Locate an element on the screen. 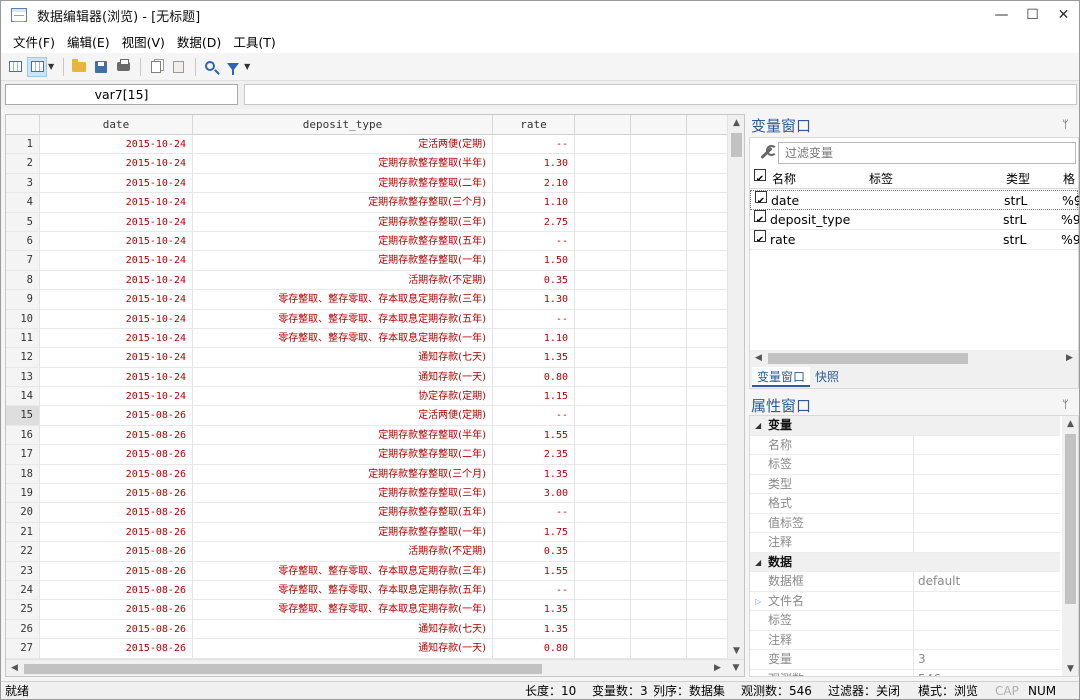 Image resolution: width=1080 pixels, height=700 pixels. row-number-cell: 12 is located at coordinates (23, 358).